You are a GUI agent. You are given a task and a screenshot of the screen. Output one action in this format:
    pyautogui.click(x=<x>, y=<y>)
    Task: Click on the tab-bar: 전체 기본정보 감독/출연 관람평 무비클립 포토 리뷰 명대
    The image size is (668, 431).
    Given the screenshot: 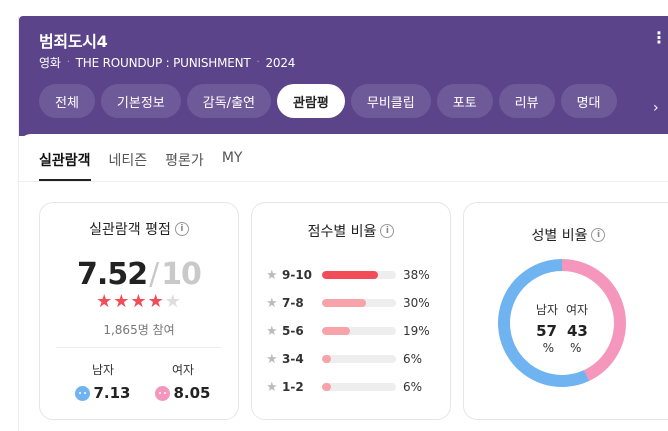 What is the action you would take?
    pyautogui.click(x=328, y=101)
    